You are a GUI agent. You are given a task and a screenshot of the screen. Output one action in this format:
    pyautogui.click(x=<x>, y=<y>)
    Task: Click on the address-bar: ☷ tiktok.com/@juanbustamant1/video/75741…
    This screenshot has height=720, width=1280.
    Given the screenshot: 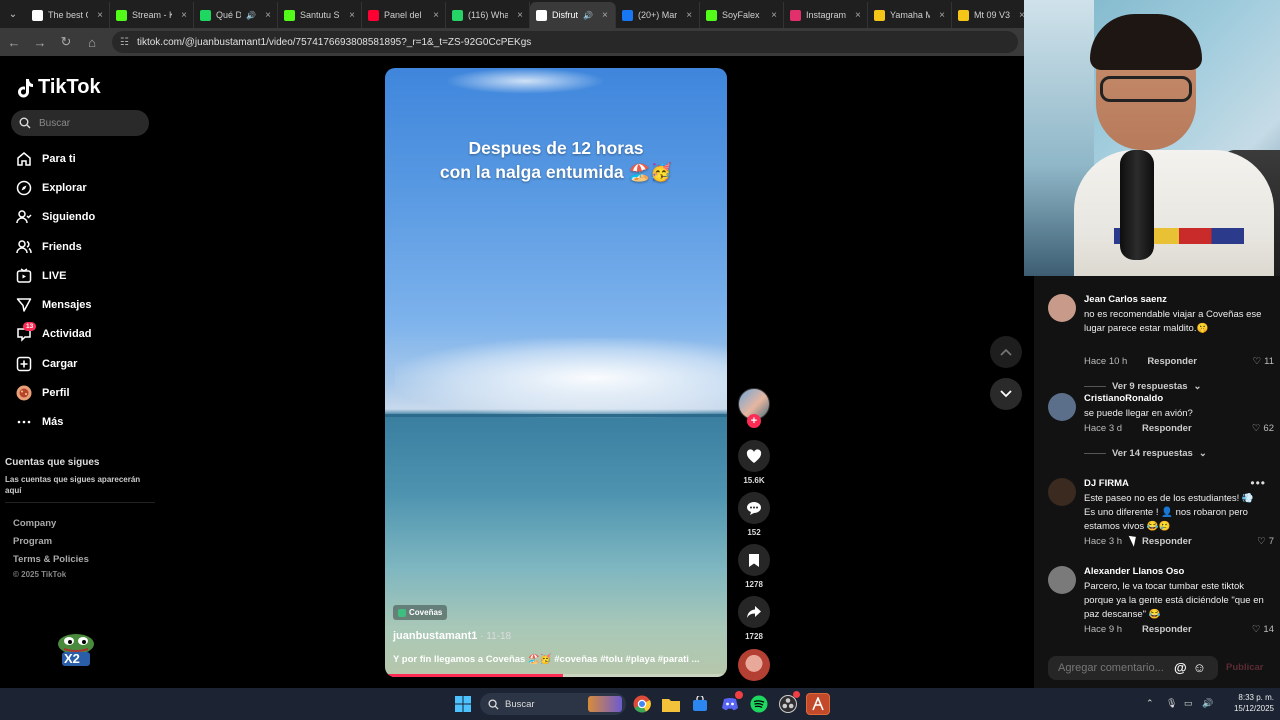 What is the action you would take?
    pyautogui.click(x=565, y=42)
    